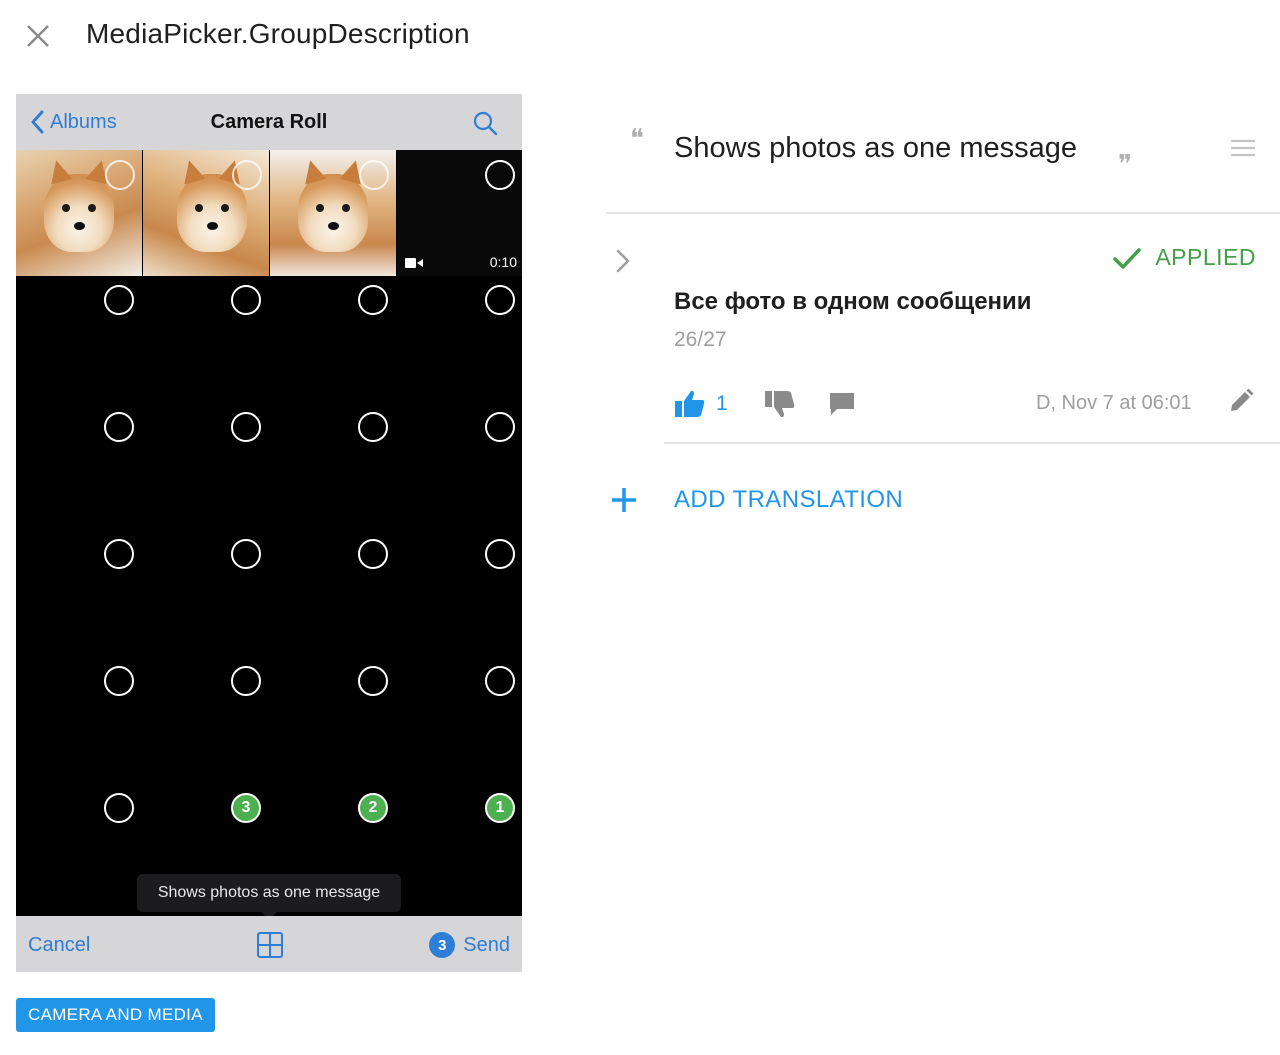  I want to click on translation-text: Все фото в одном сообщении, so click(853, 301).